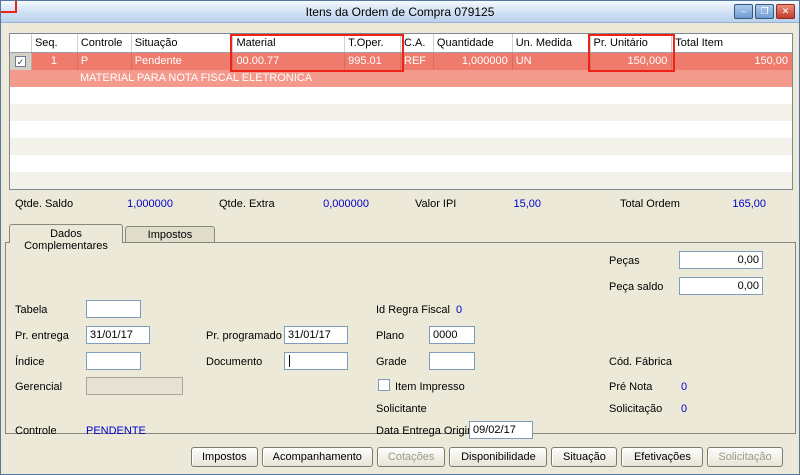 The height and width of the screenshot is (475, 800). I want to click on cell-pr-unitario: 150,000, so click(632, 61).